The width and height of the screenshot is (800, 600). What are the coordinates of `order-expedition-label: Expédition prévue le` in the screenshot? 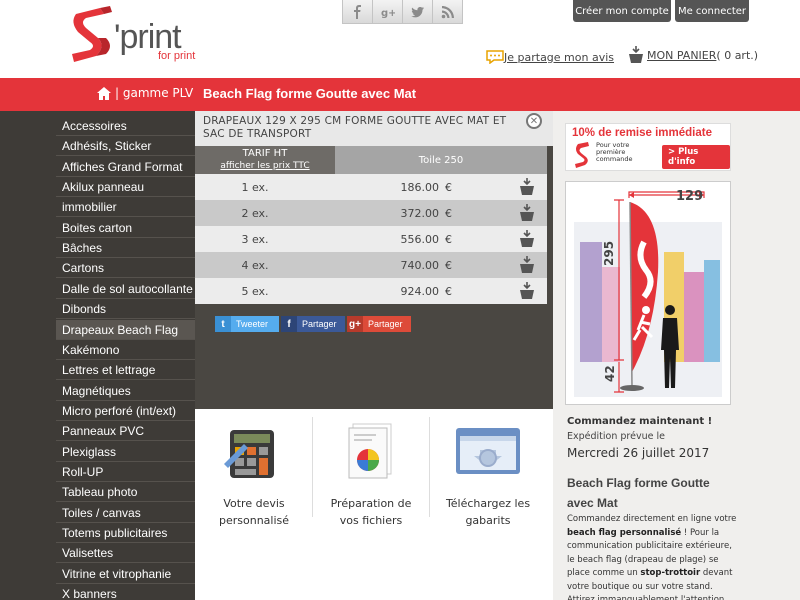 It's located at (616, 436).